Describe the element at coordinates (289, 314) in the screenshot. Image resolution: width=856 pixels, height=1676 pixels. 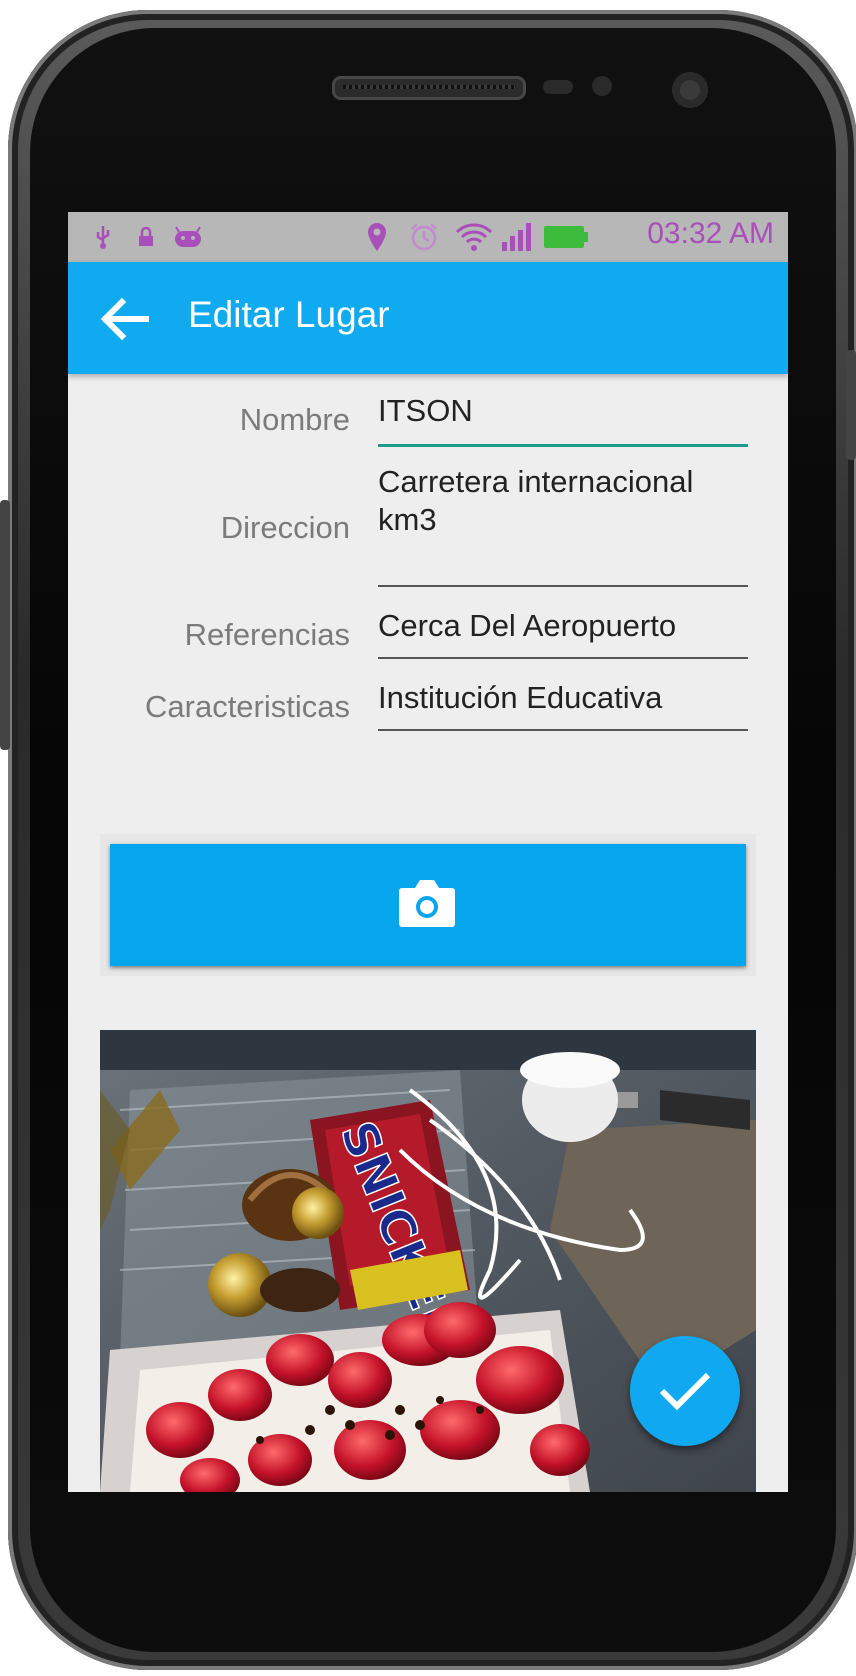
I see `page-title: Editar Lugar` at that location.